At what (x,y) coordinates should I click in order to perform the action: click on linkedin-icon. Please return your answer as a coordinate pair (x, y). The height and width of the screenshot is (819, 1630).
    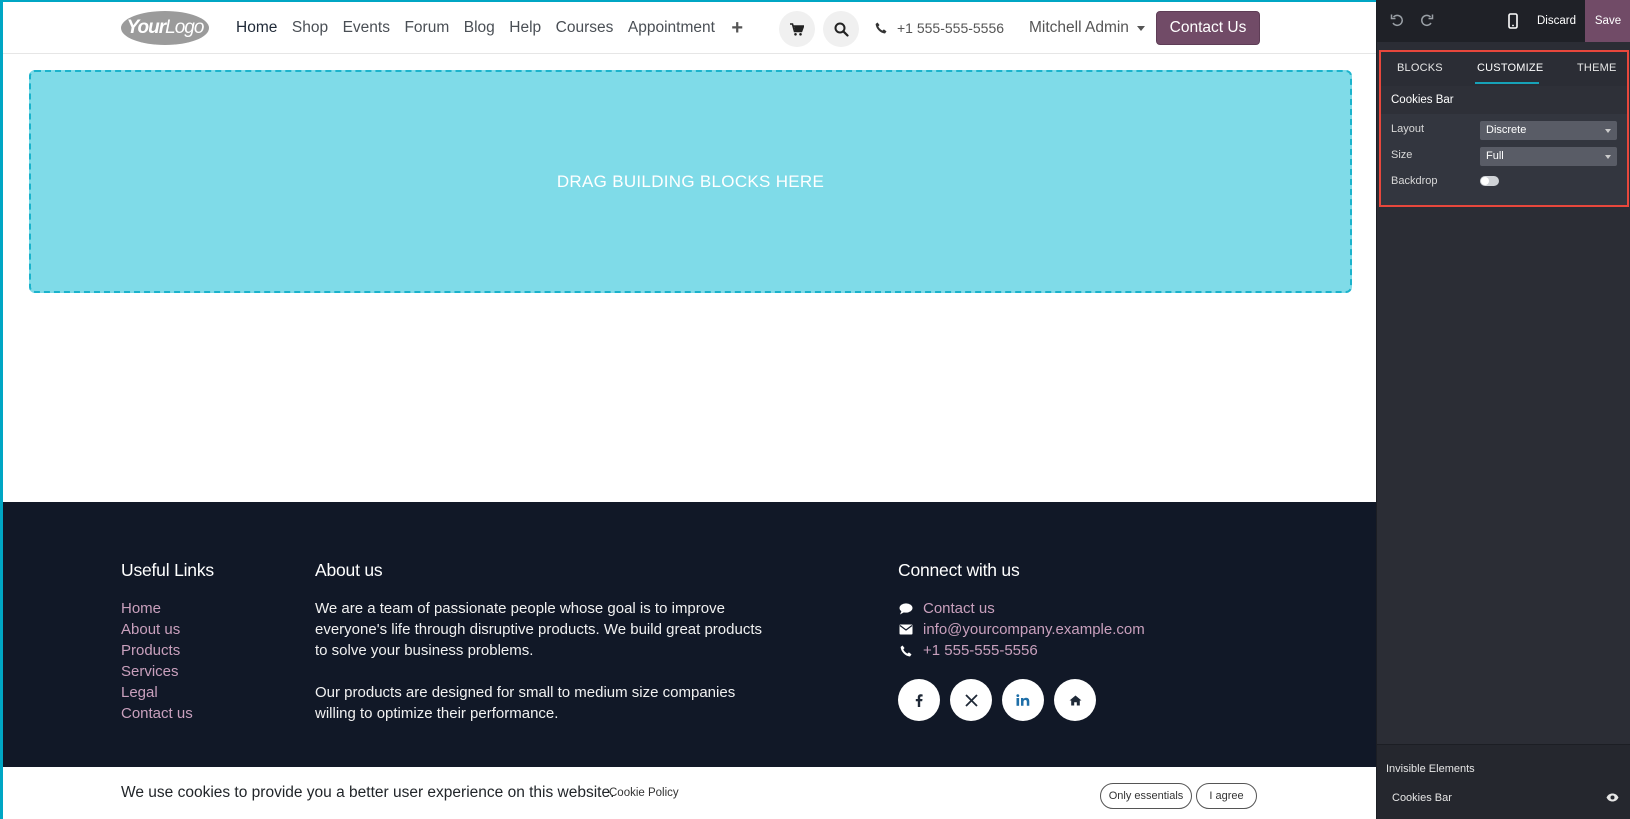
    Looking at the image, I should click on (1023, 700).